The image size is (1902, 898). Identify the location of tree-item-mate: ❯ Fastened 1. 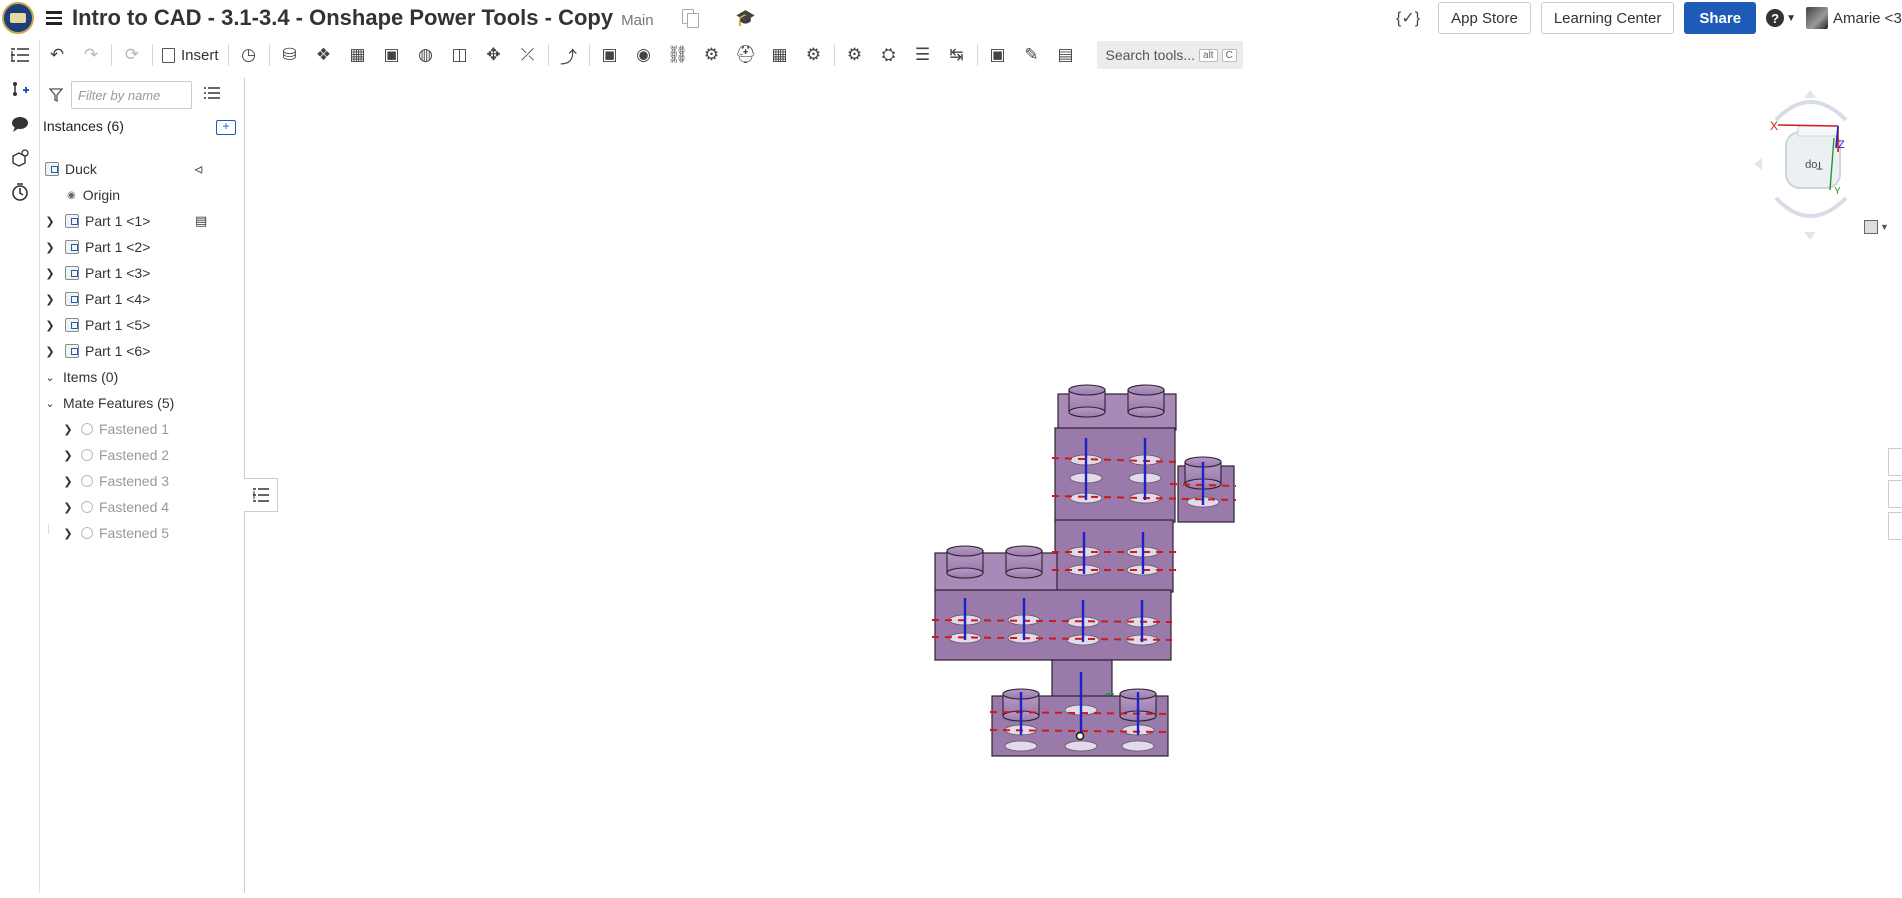
(143, 429).